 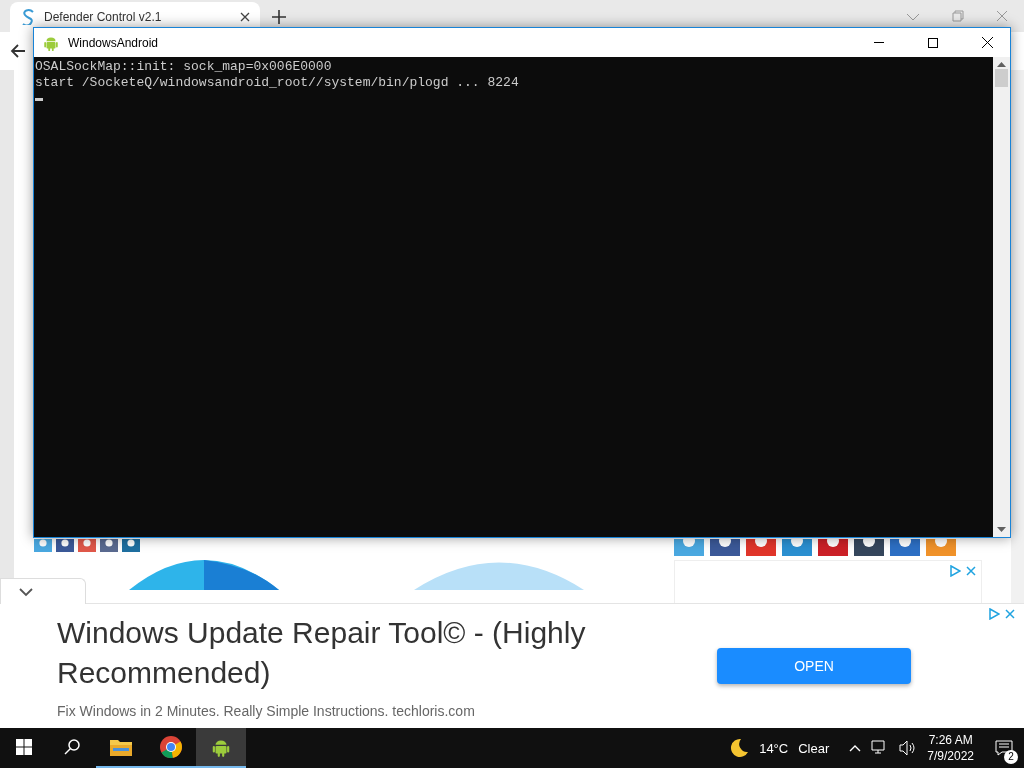 I want to click on console-line: OSALSockMap::init: sock_map=0x006E0000, so click(x=183, y=67).